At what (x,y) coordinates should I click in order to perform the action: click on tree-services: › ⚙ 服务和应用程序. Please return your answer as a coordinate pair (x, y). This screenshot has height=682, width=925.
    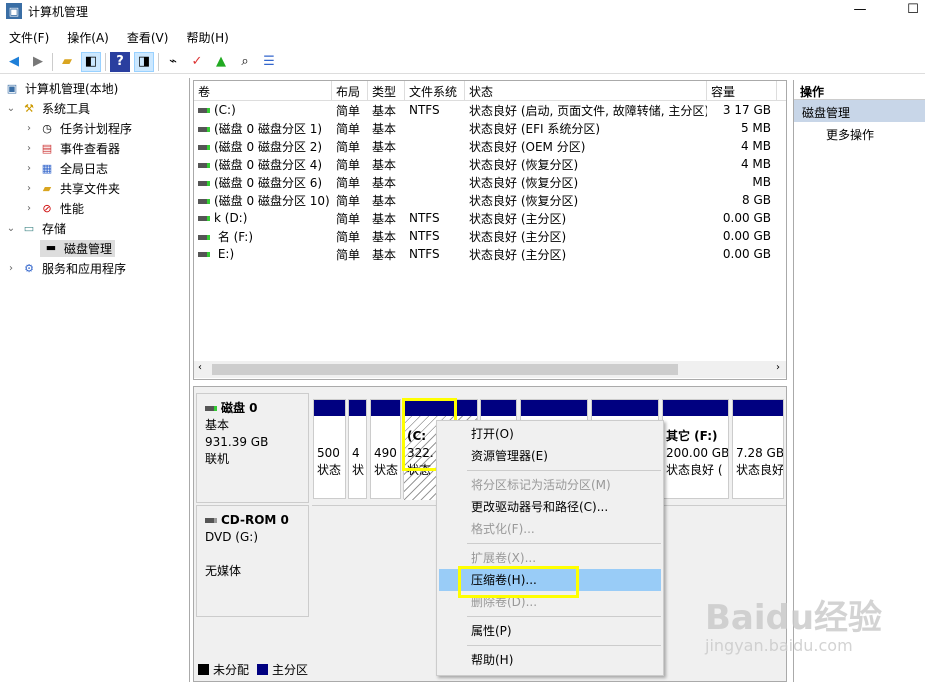
    Looking at the image, I should click on (94, 268).